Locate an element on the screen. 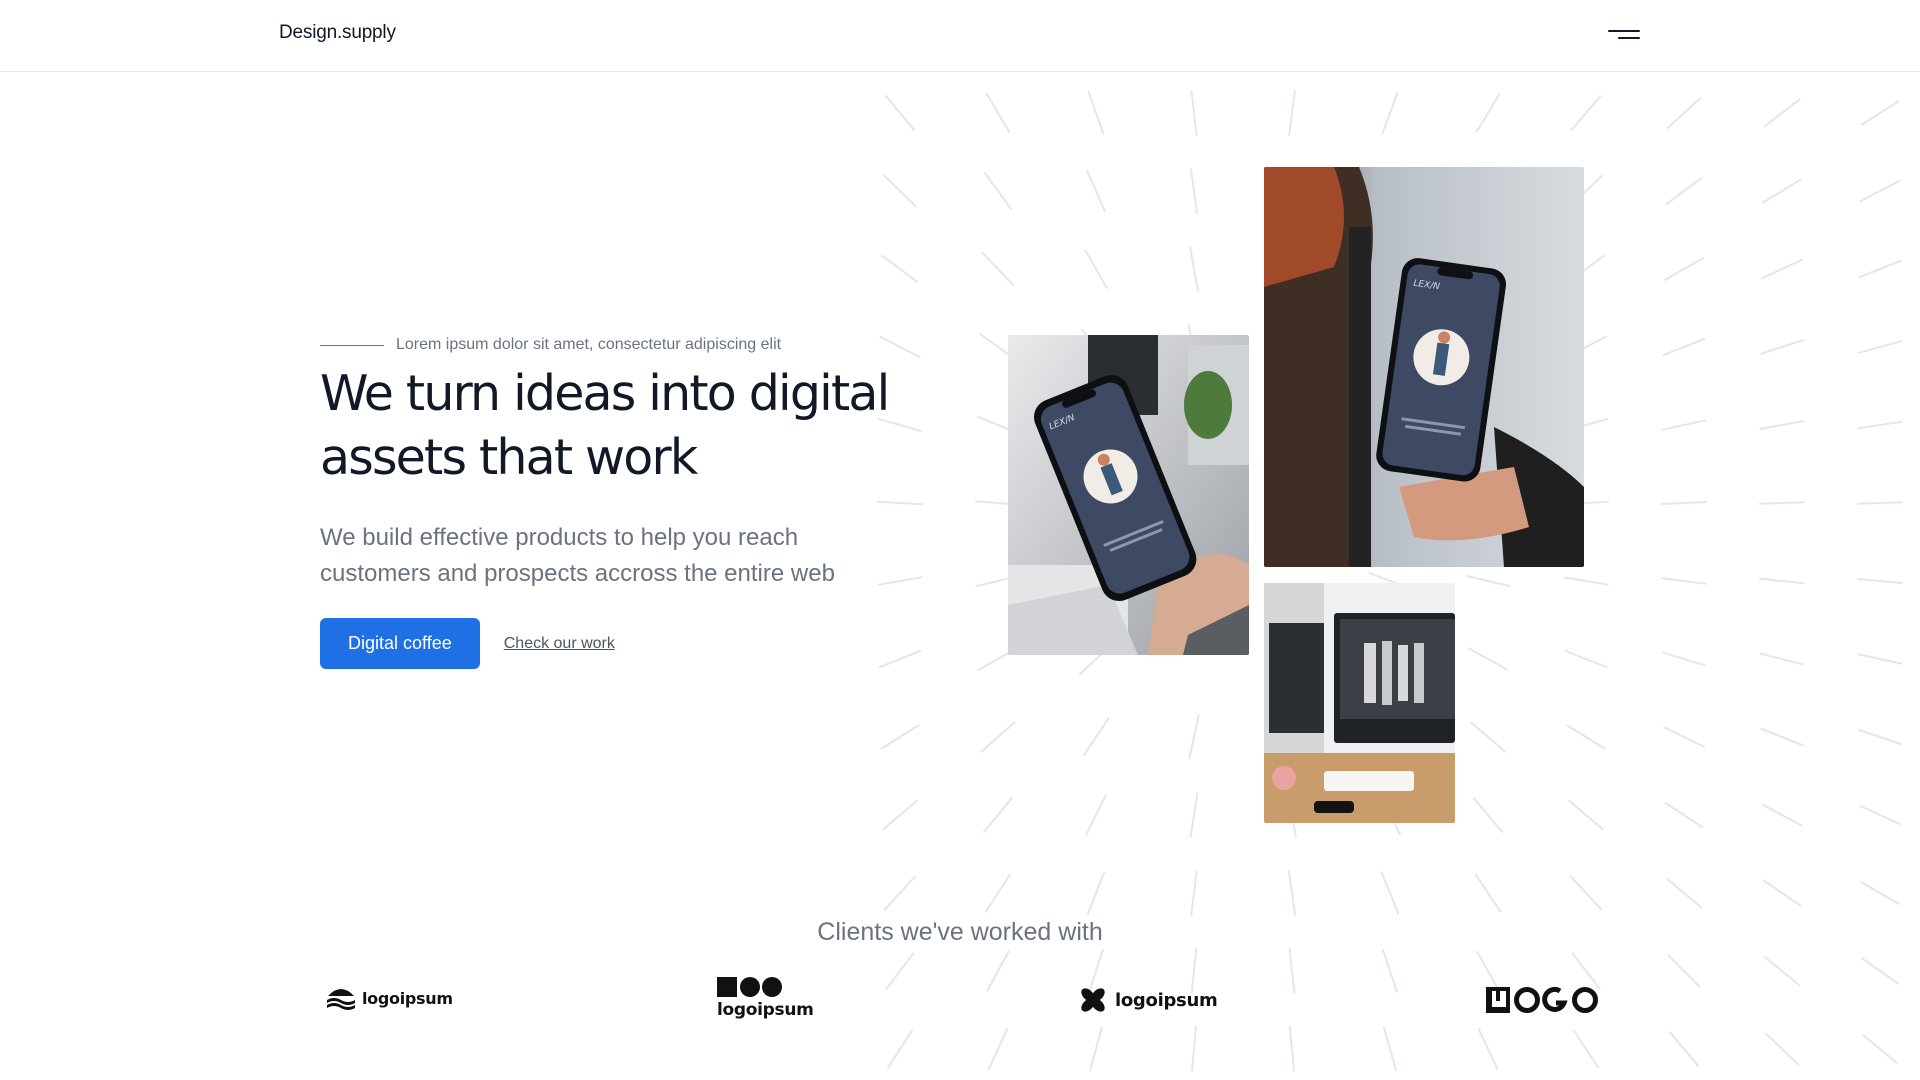  pinwheel-logo-icon is located at coordinates (1093, 1000).